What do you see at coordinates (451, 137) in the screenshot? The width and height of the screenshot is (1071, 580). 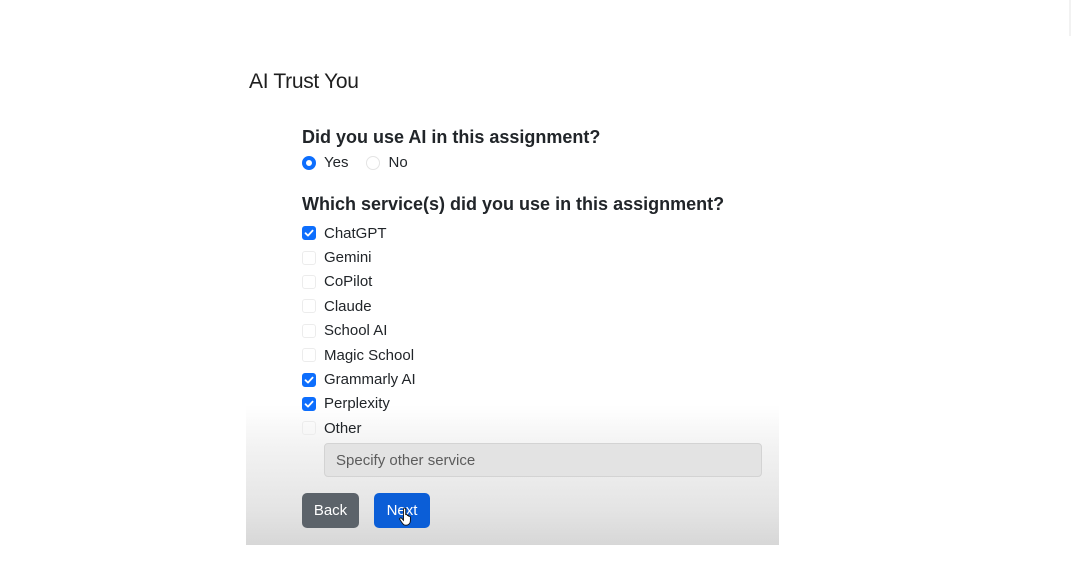 I see `question-ai-use: Did you use AI in this assignment?` at bounding box center [451, 137].